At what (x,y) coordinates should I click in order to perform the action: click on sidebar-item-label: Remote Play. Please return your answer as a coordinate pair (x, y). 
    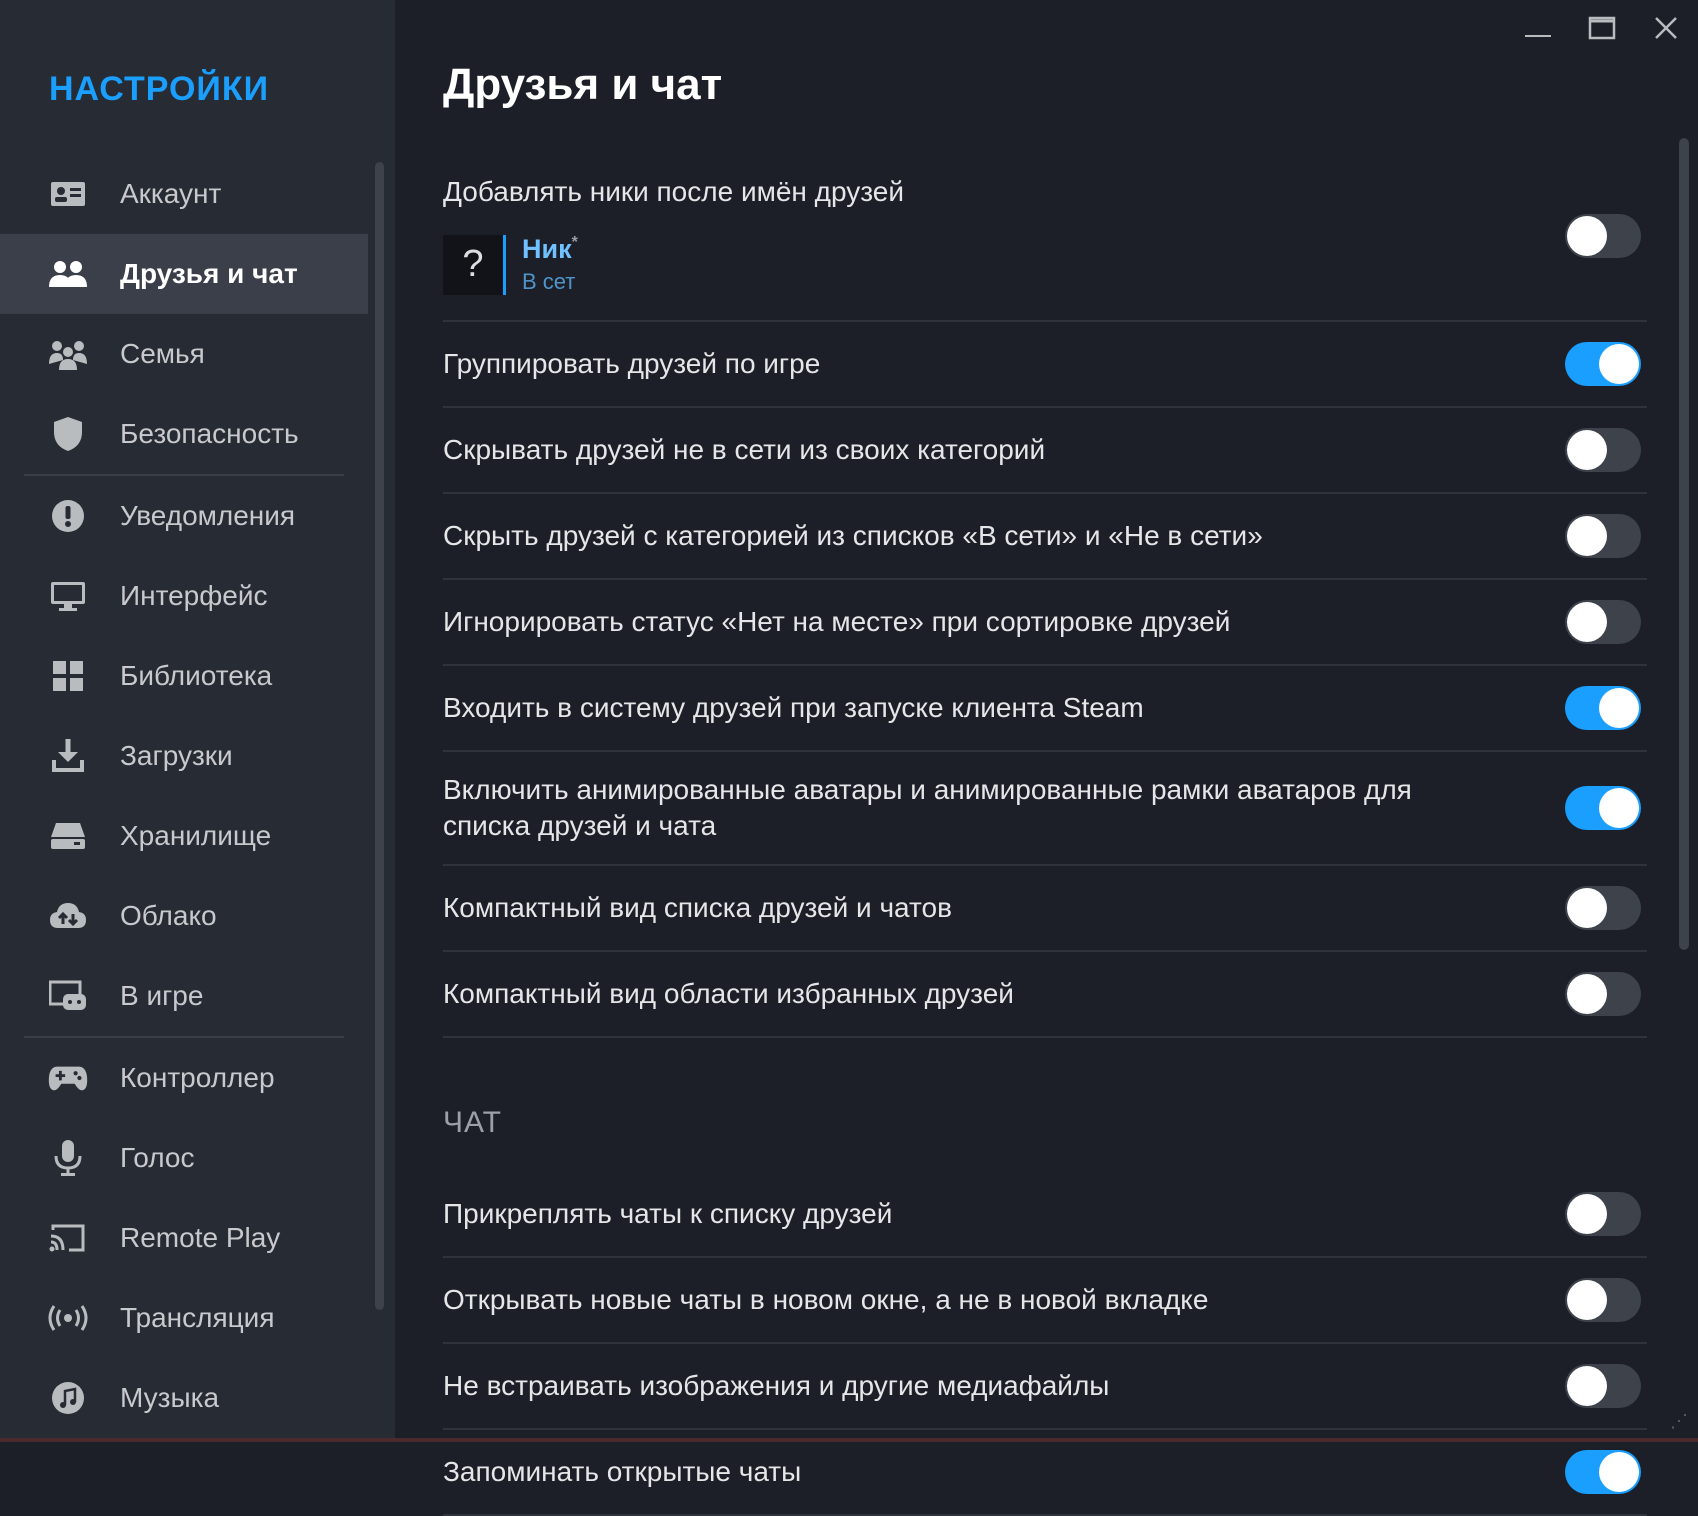
    Looking at the image, I should click on (200, 1237).